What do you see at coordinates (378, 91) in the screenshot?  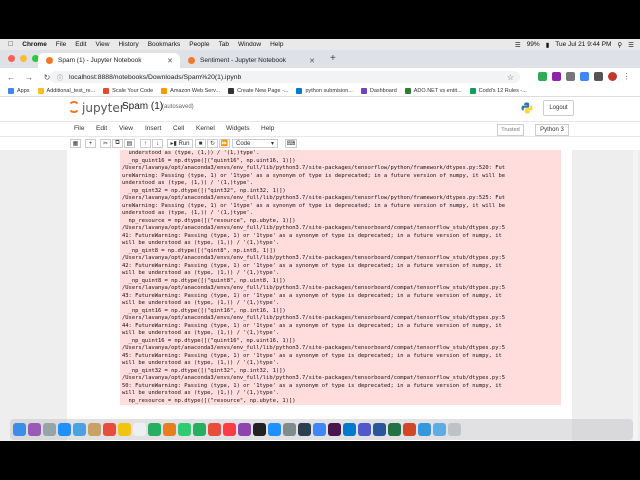 I see `bookmark-item: Dashboard` at bounding box center [378, 91].